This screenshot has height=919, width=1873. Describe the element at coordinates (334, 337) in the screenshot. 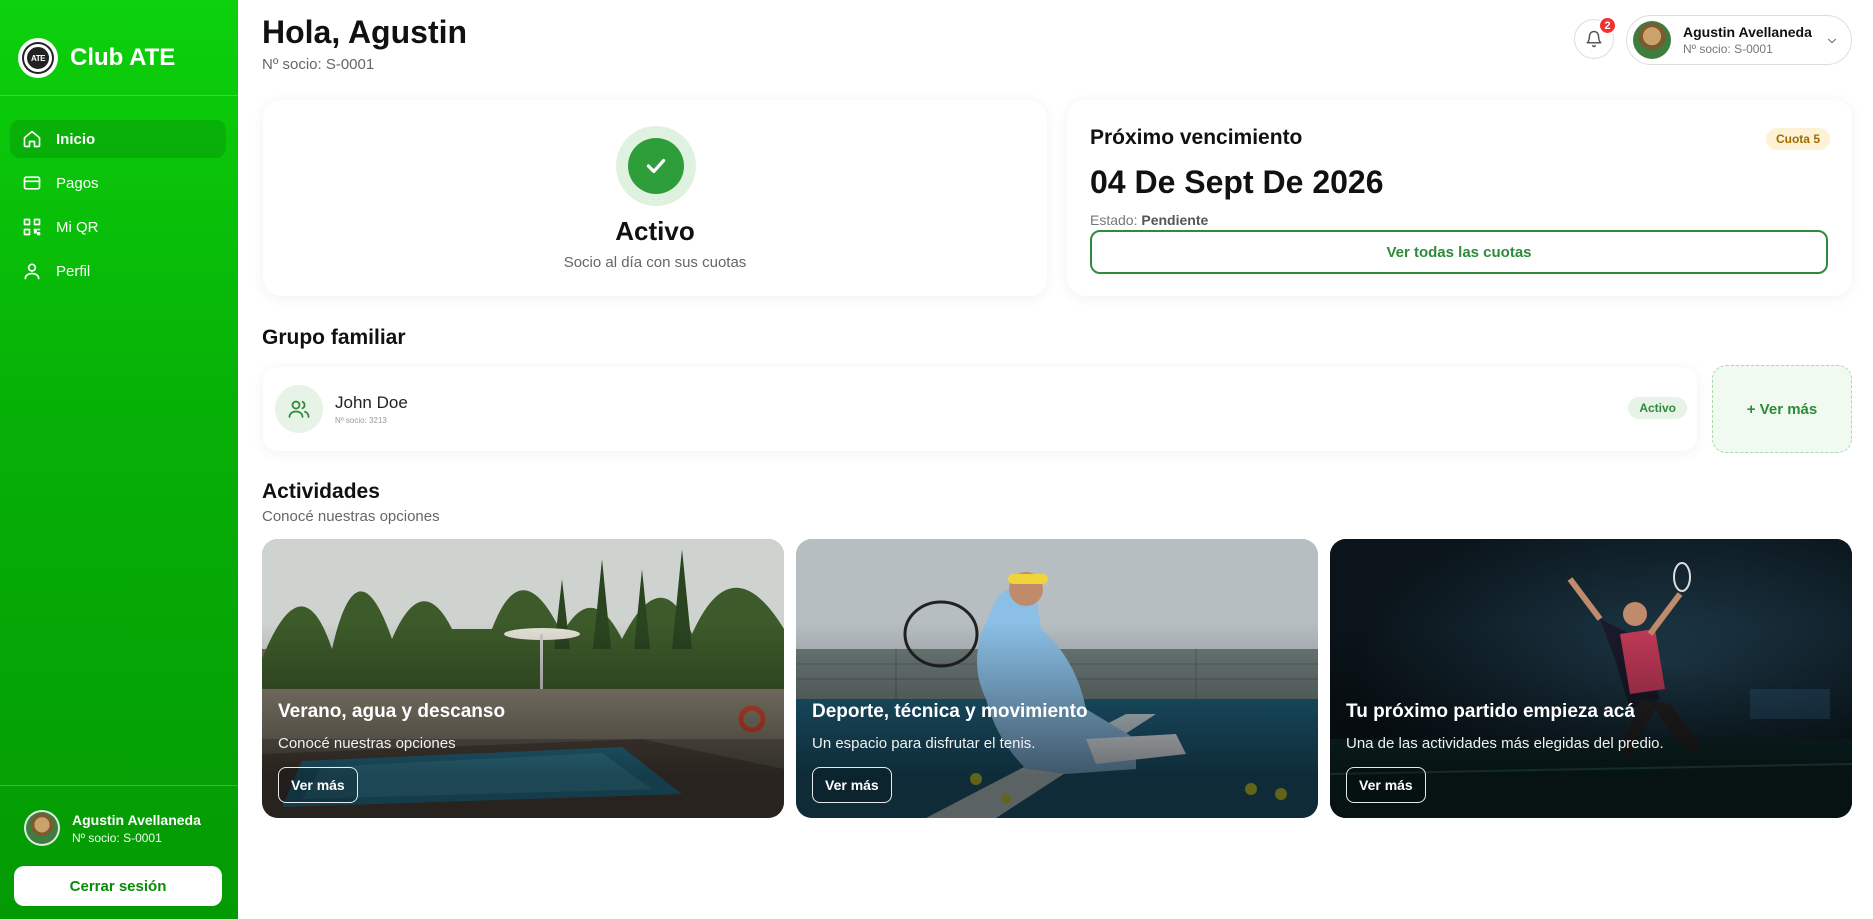

I see `family-section-title: Grupo familiar` at that location.